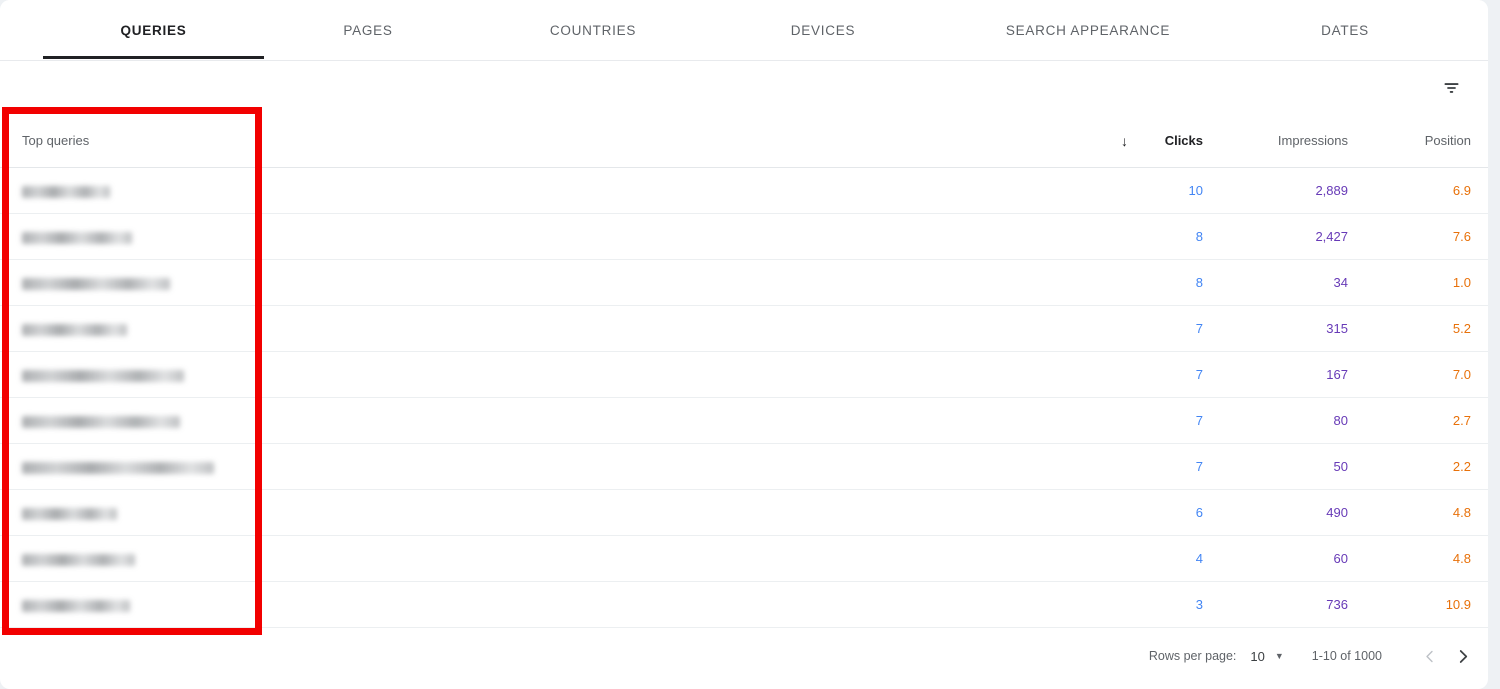 This screenshot has height=689, width=1500. I want to click on cell-position: 2.7, so click(1461, 420).